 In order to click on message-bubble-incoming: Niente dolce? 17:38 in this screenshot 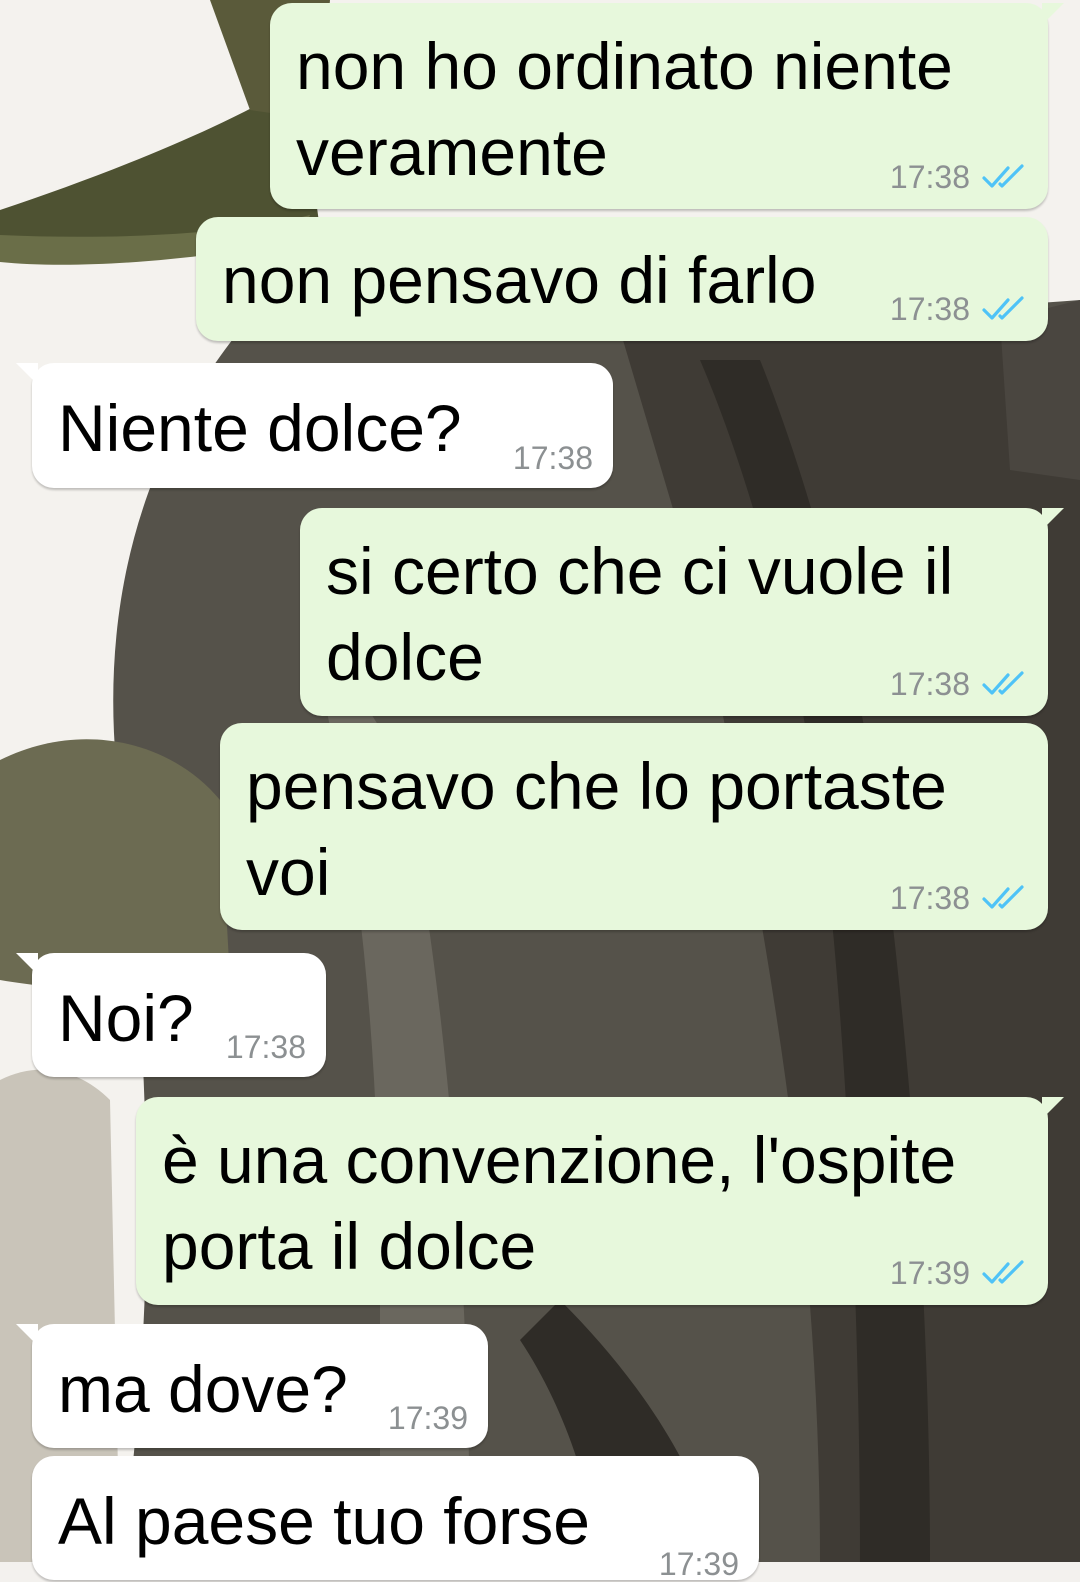, I will do `click(314, 425)`.